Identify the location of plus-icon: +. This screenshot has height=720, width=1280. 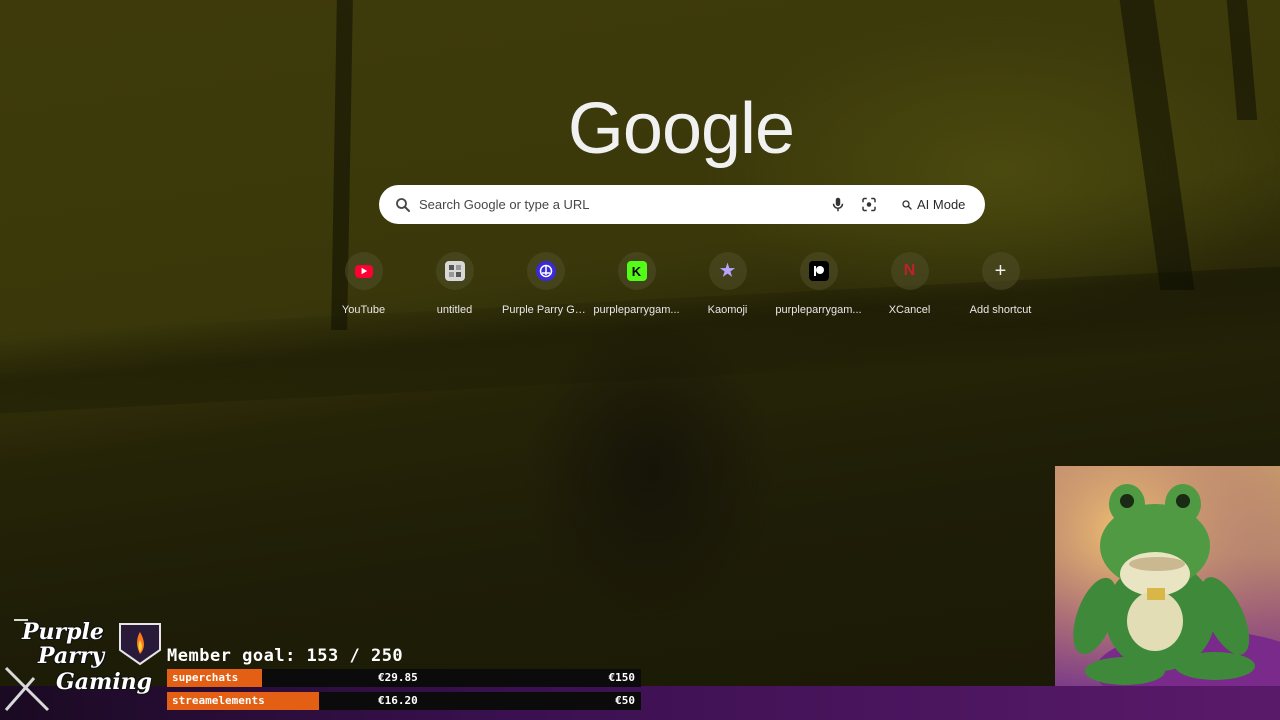
(1000, 270).